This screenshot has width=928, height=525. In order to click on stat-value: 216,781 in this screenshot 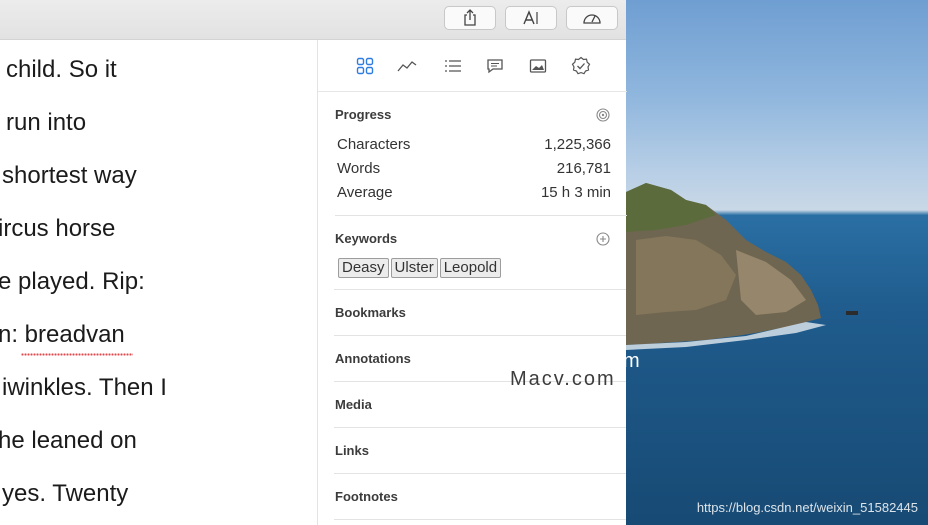, I will do `click(583, 168)`.